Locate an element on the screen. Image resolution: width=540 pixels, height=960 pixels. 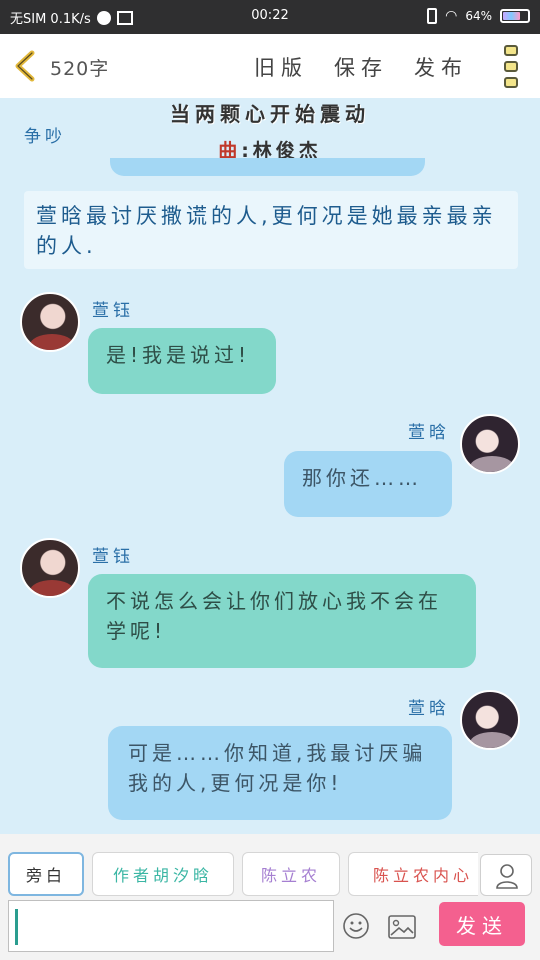
vibrate-icon is located at coordinates (432, 16).